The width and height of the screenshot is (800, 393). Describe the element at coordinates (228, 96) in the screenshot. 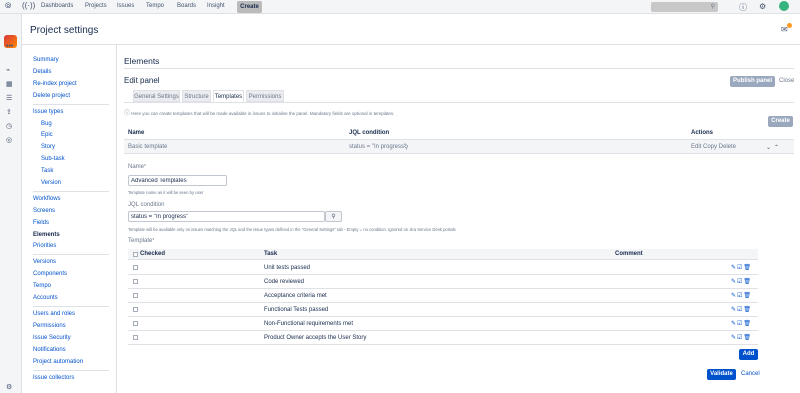

I see `tab-templates: Templates` at that location.